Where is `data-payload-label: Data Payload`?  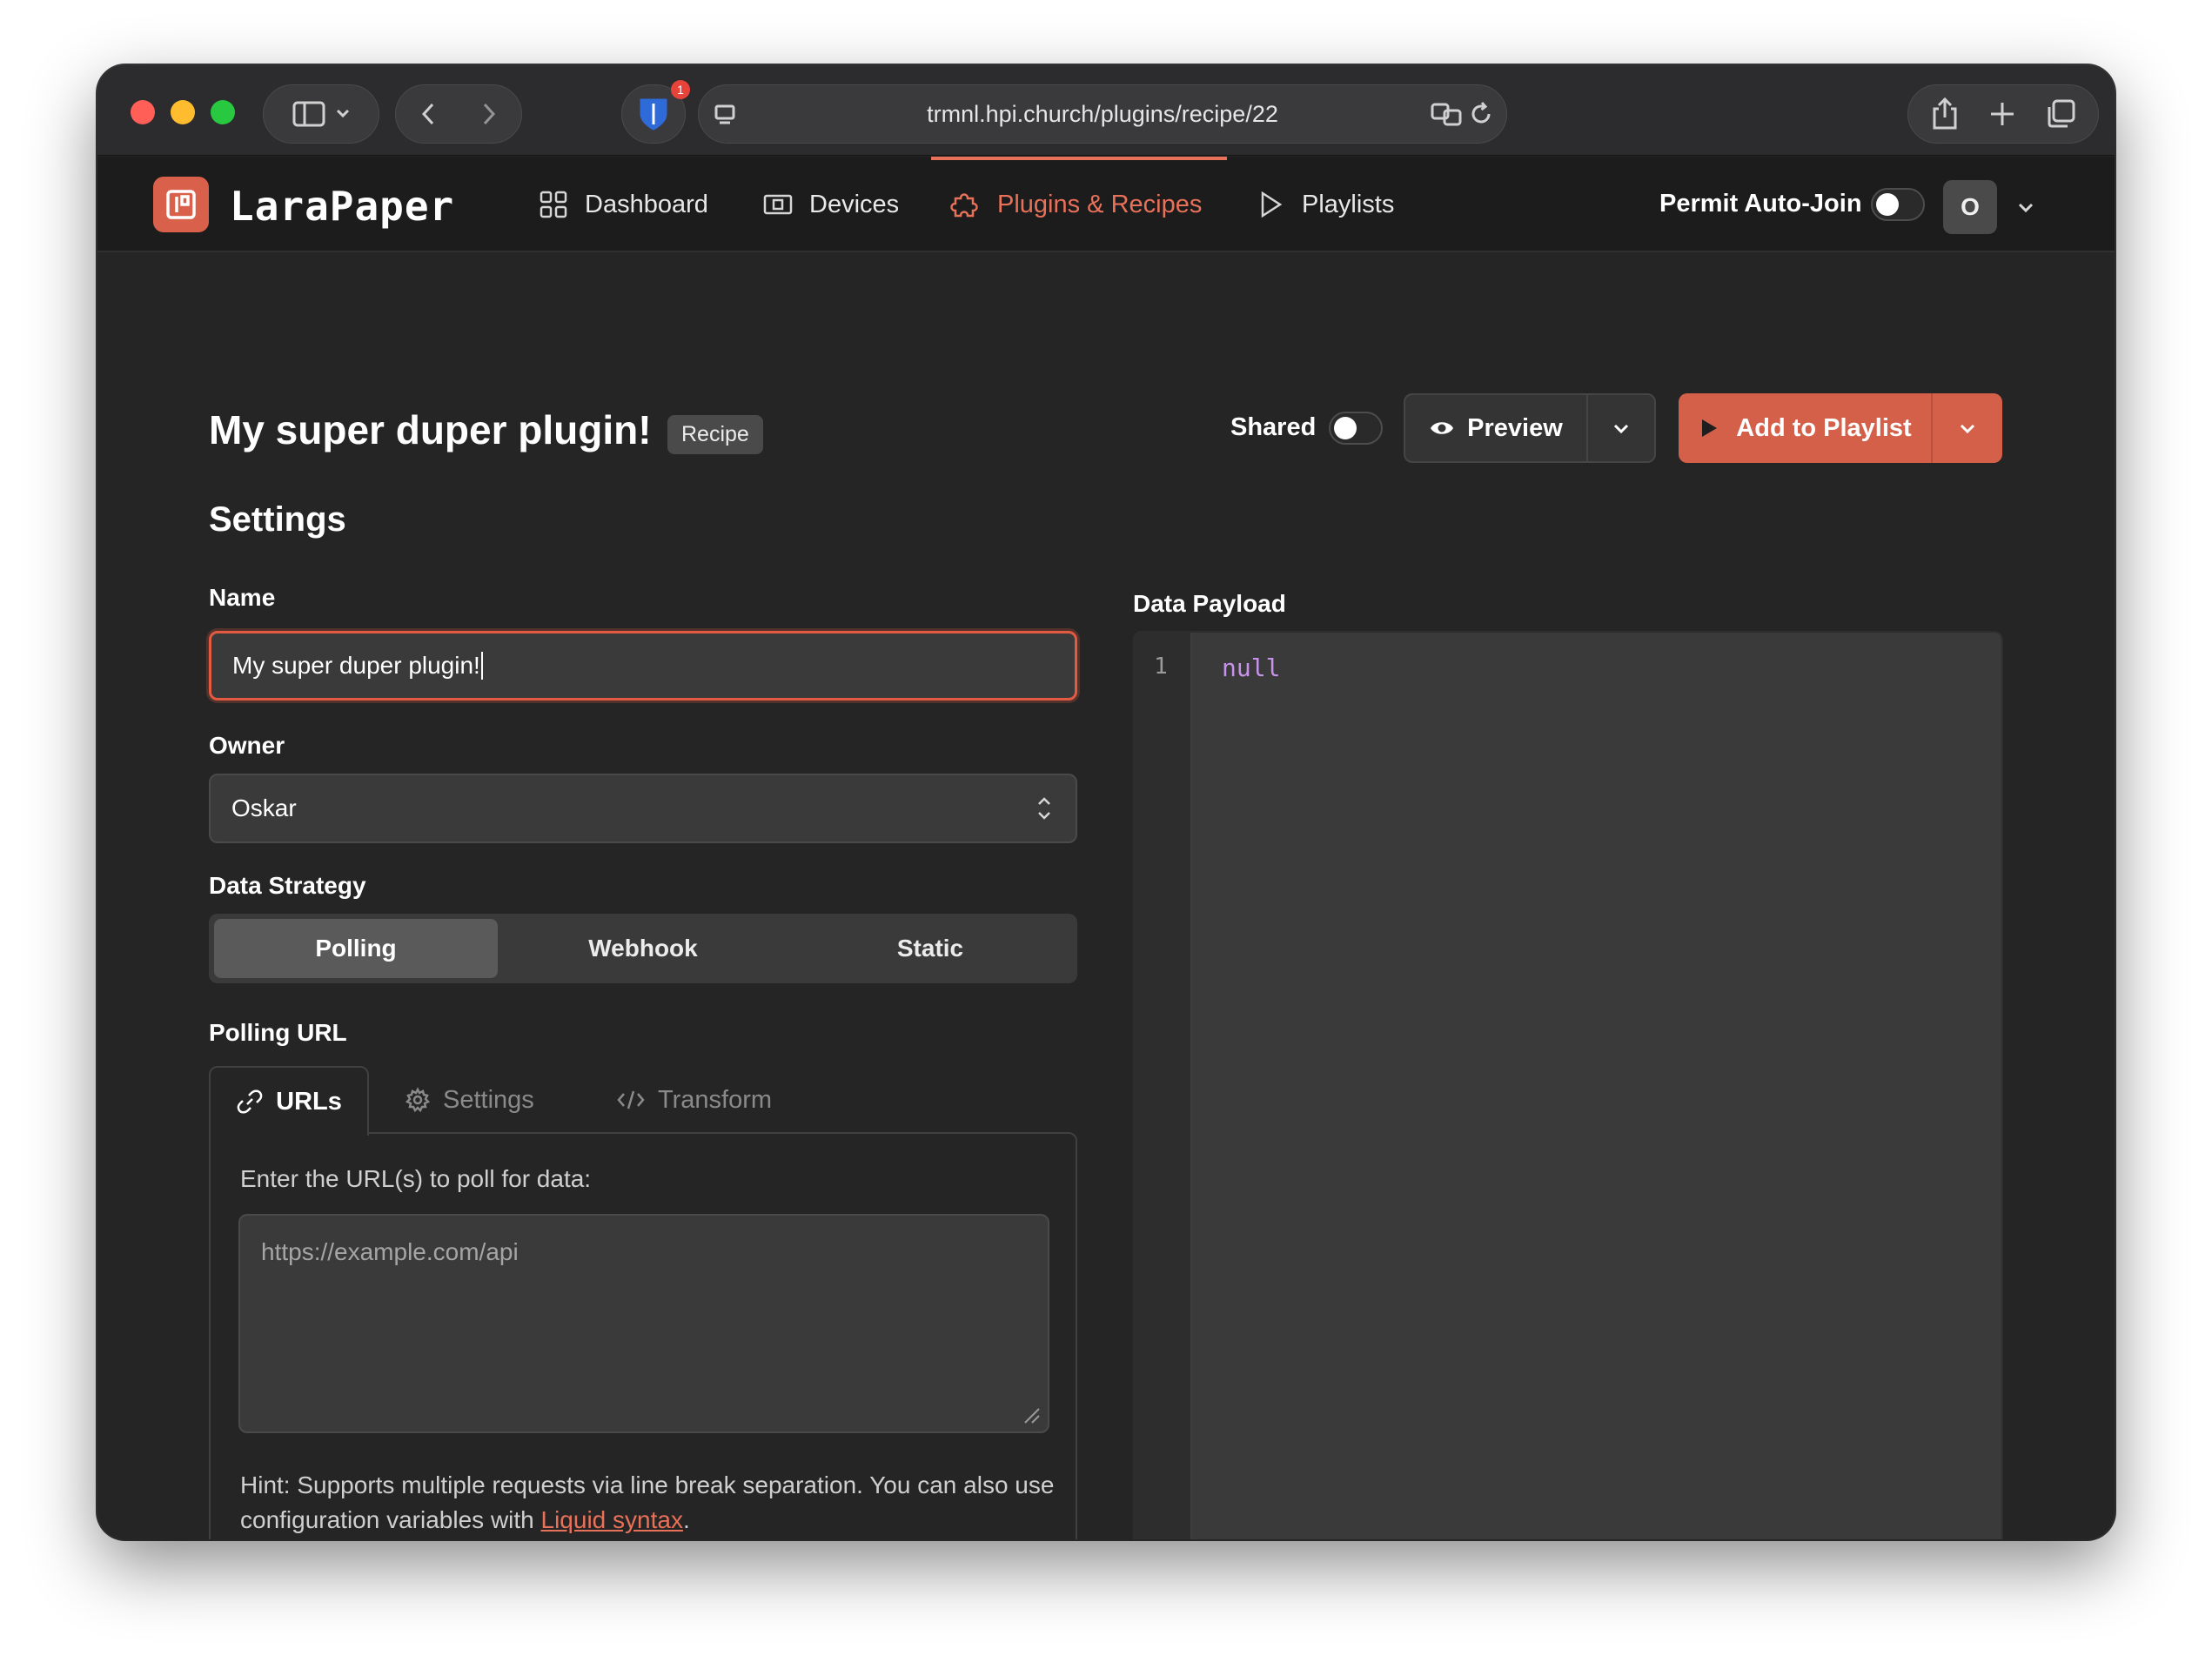
data-payload-label: Data Payload is located at coordinates (1209, 603).